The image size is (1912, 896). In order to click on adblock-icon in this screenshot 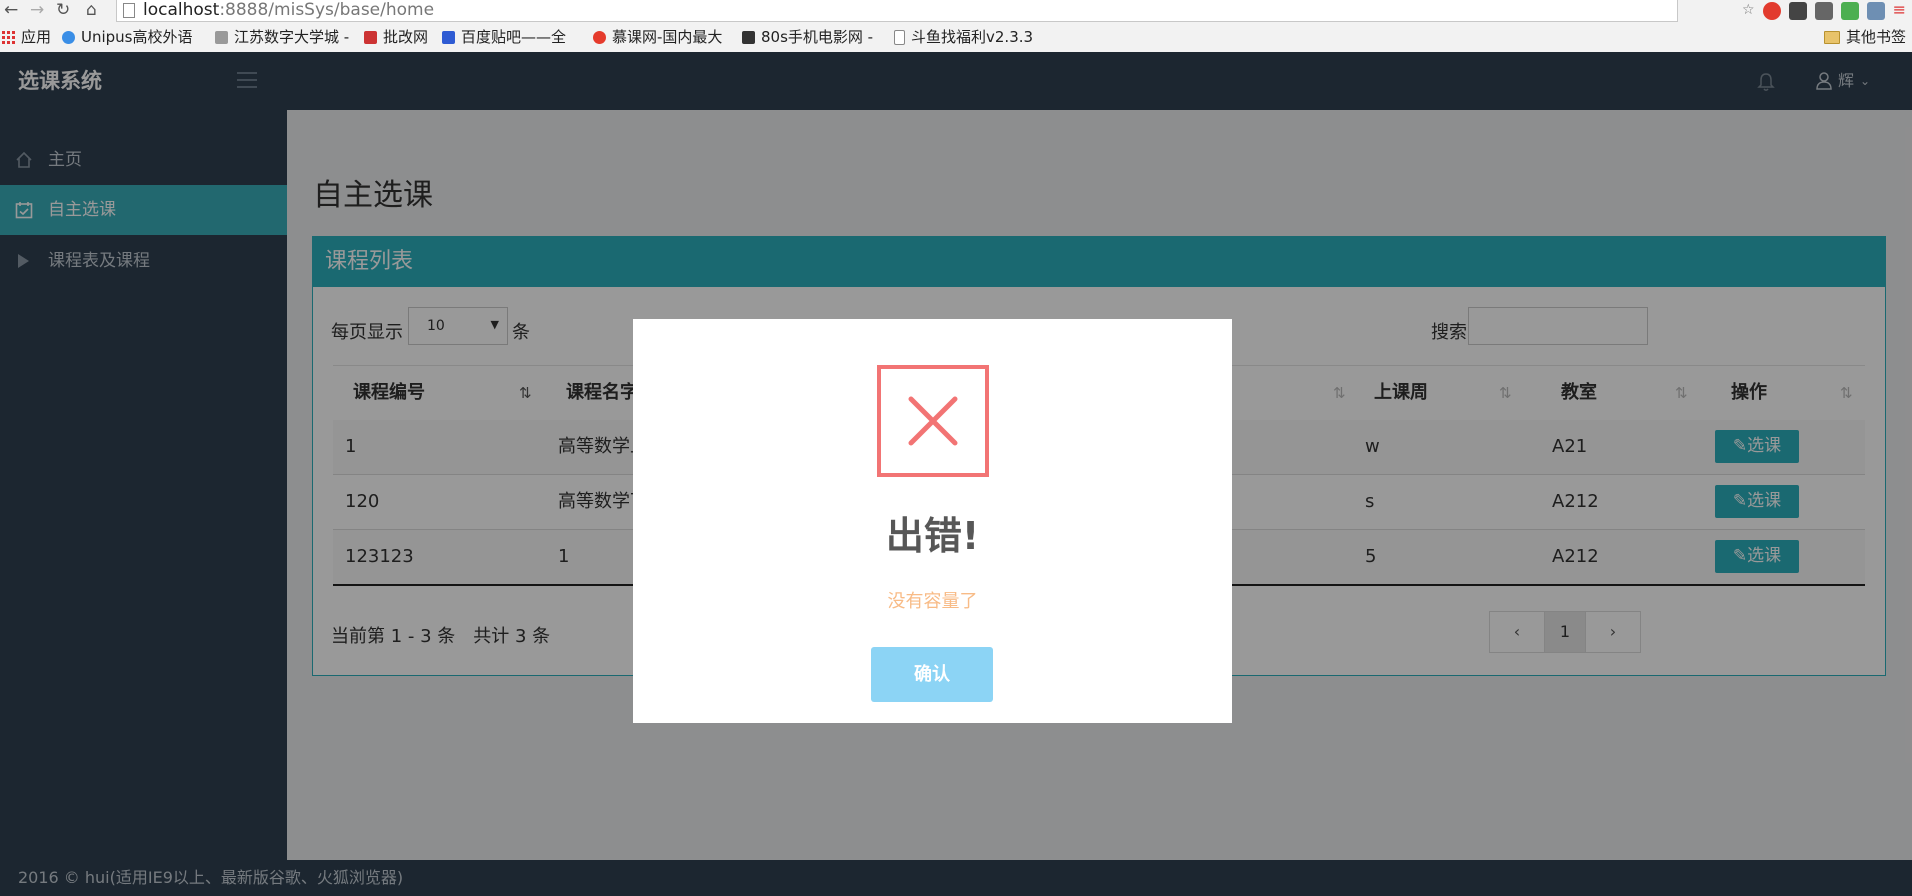, I will do `click(1771, 11)`.